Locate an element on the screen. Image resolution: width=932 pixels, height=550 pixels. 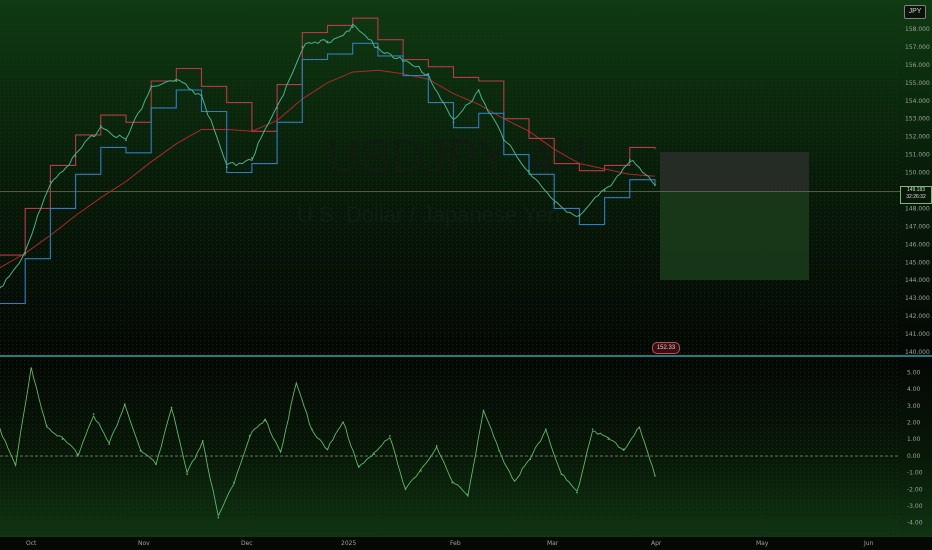
price-tick-label: 154.000 is located at coordinates (917, 101).